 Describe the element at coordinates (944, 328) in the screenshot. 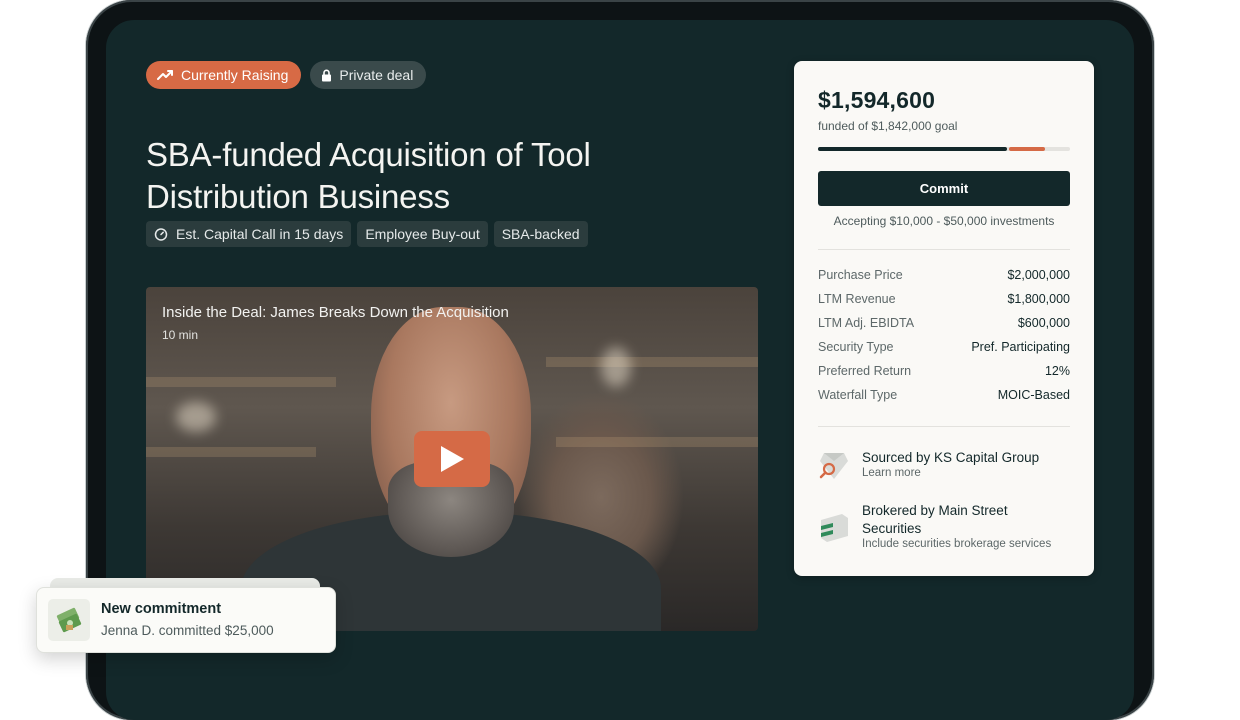

I see `stat-row: LTM Adj. EBIDTA $600,000` at that location.